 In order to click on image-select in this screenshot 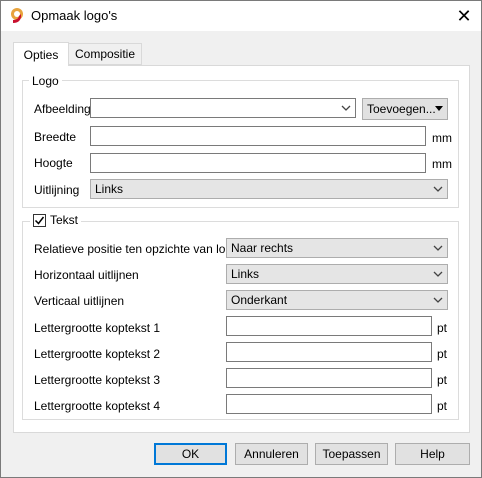, I will do `click(223, 108)`.